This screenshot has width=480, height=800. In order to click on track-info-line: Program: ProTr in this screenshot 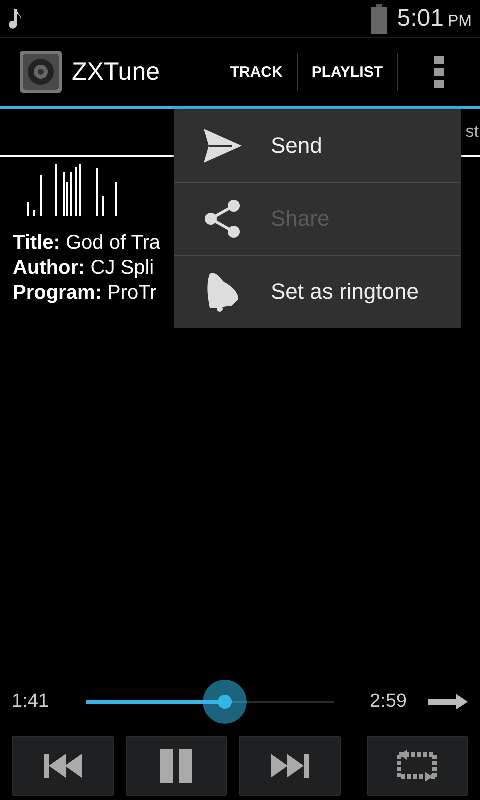, I will do `click(85, 293)`.